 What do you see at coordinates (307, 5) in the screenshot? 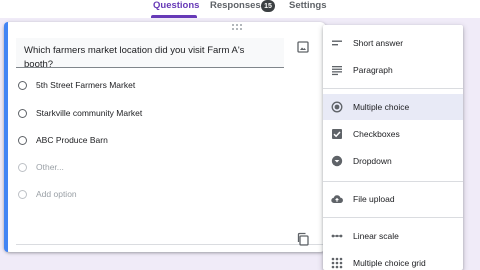
I see `tab-settings: Settings` at bounding box center [307, 5].